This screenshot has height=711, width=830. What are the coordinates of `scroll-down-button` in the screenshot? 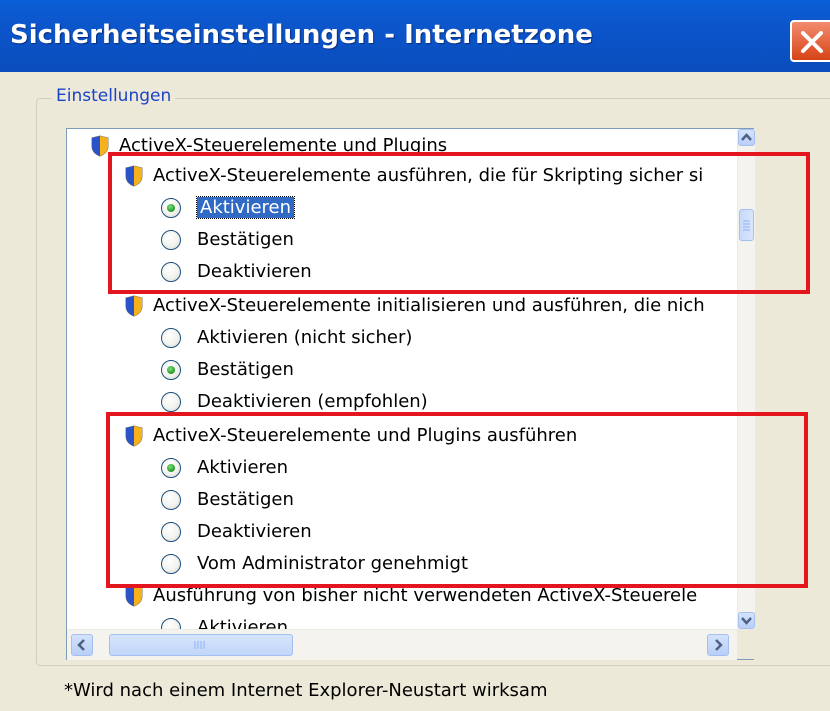 It's located at (746, 620).